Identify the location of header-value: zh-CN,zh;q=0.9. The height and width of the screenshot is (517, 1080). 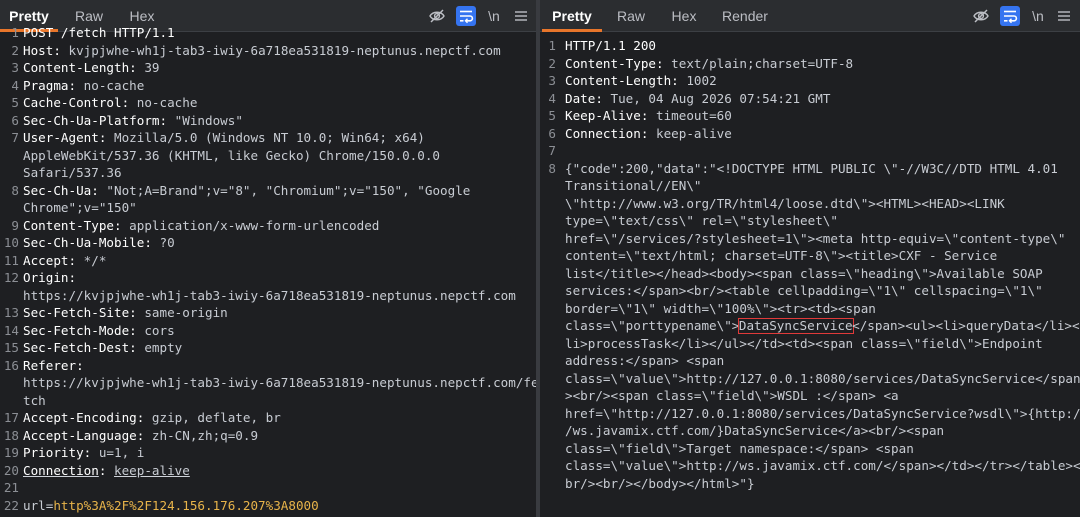
(205, 435).